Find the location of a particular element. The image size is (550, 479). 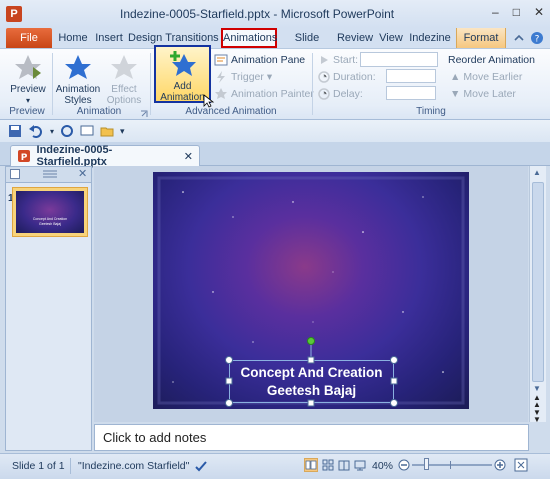

move-earlier-button: ▲ Move Earlier is located at coordinates (486, 77).